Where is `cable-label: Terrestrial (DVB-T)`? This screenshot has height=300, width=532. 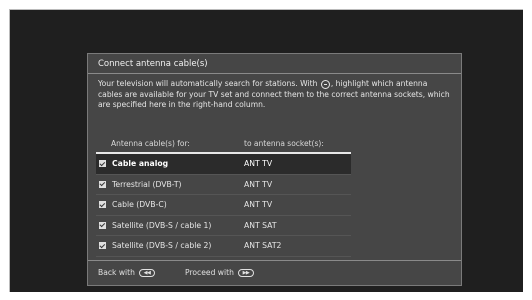 cable-label: Terrestrial (DVB-T) is located at coordinates (147, 184).